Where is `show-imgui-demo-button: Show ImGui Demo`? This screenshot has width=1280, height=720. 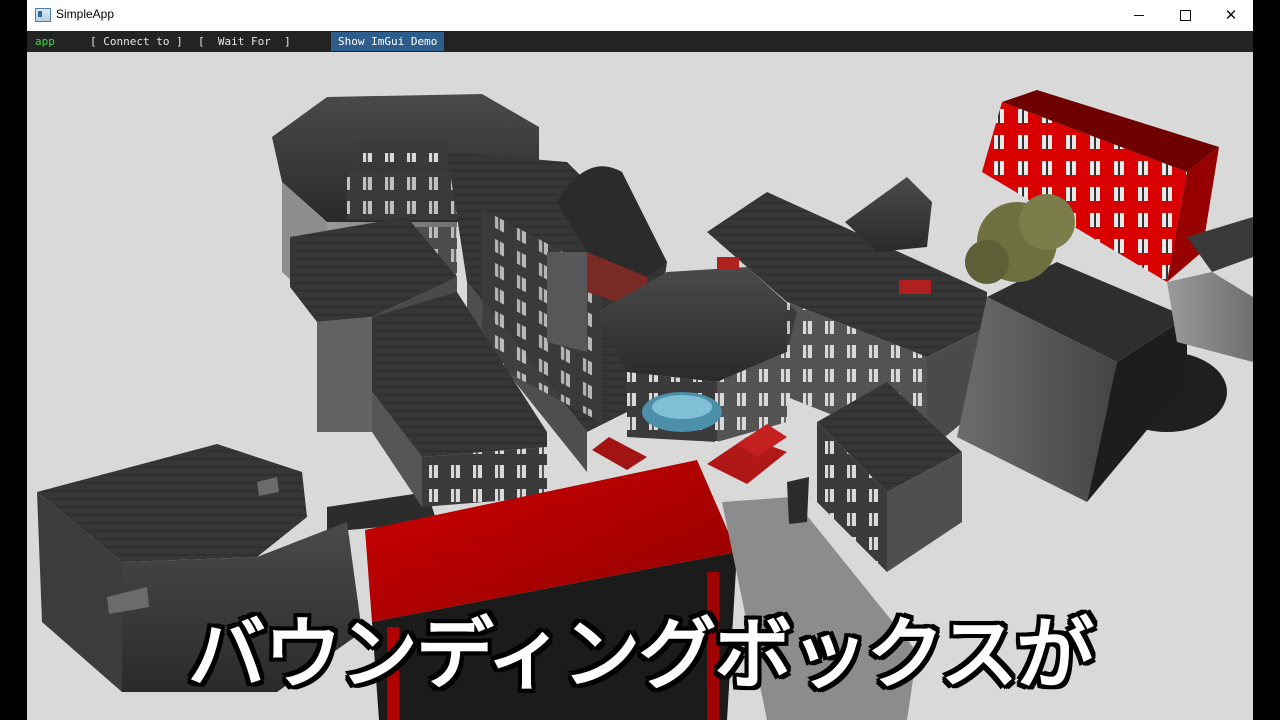 show-imgui-demo-button: Show ImGui Demo is located at coordinates (388, 41).